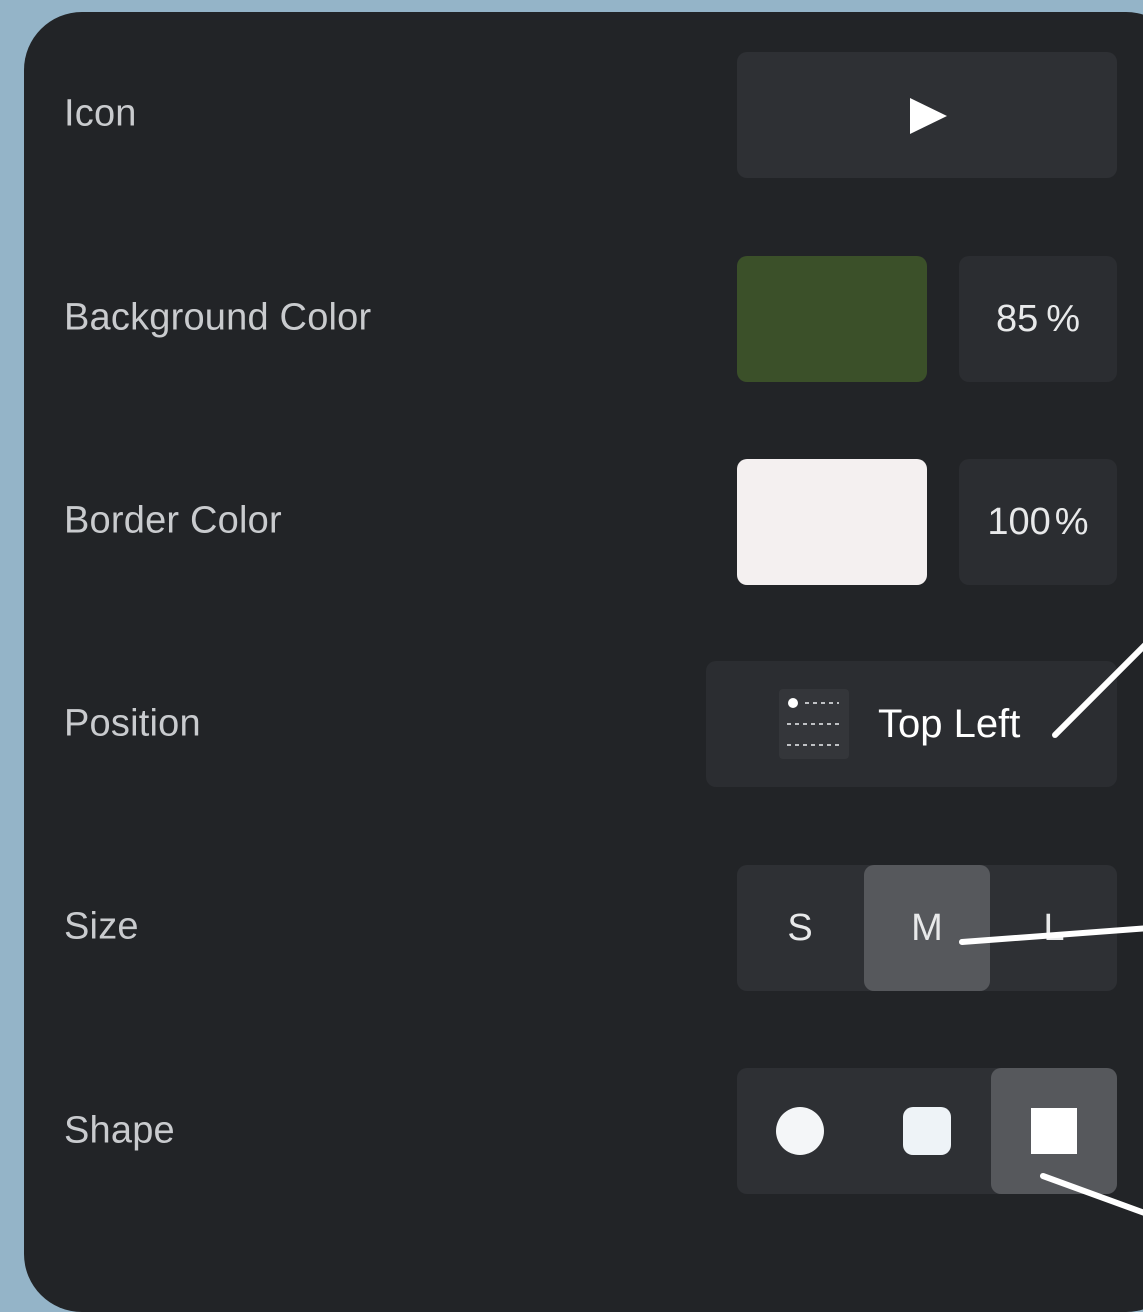 This screenshot has width=1143, height=1312. Describe the element at coordinates (832, 319) in the screenshot. I see `background-color-swatch` at that location.